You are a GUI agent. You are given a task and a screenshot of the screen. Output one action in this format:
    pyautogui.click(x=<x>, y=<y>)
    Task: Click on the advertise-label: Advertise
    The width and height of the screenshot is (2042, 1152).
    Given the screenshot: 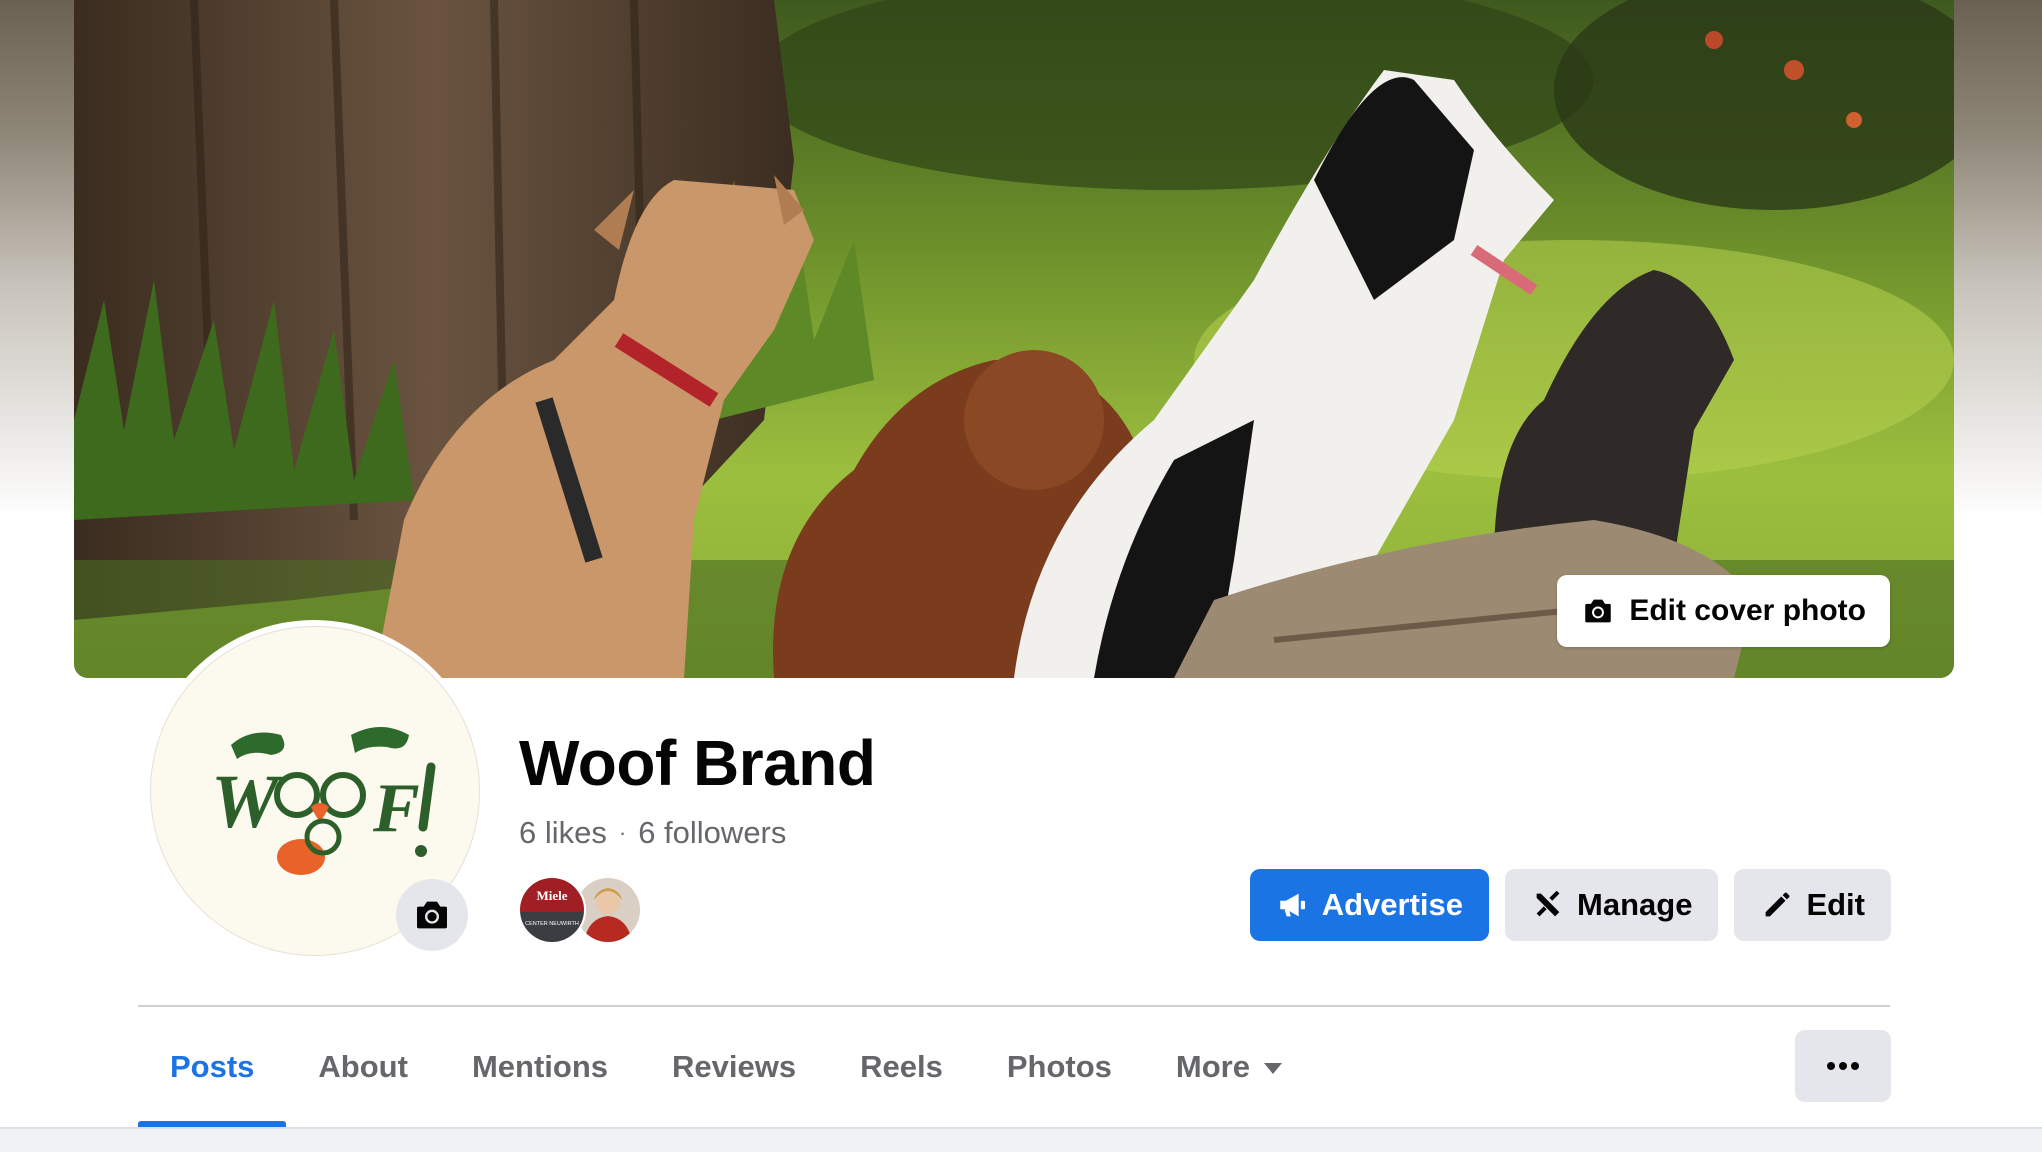 What is the action you would take?
    pyautogui.click(x=1392, y=904)
    